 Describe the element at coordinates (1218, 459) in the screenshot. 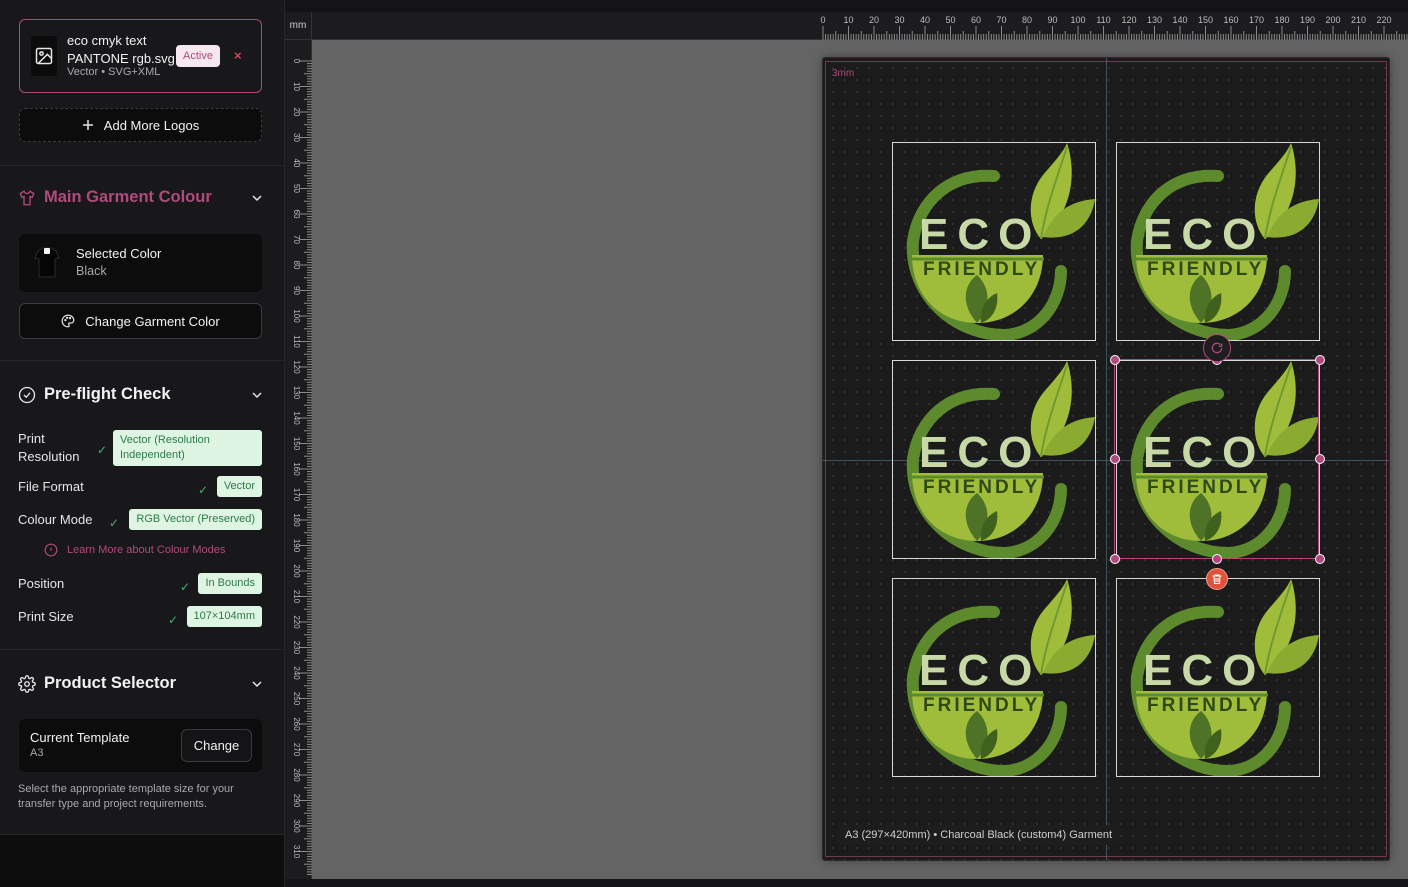

I see `logo-tile-selected: ECO FRIENDLY` at that location.